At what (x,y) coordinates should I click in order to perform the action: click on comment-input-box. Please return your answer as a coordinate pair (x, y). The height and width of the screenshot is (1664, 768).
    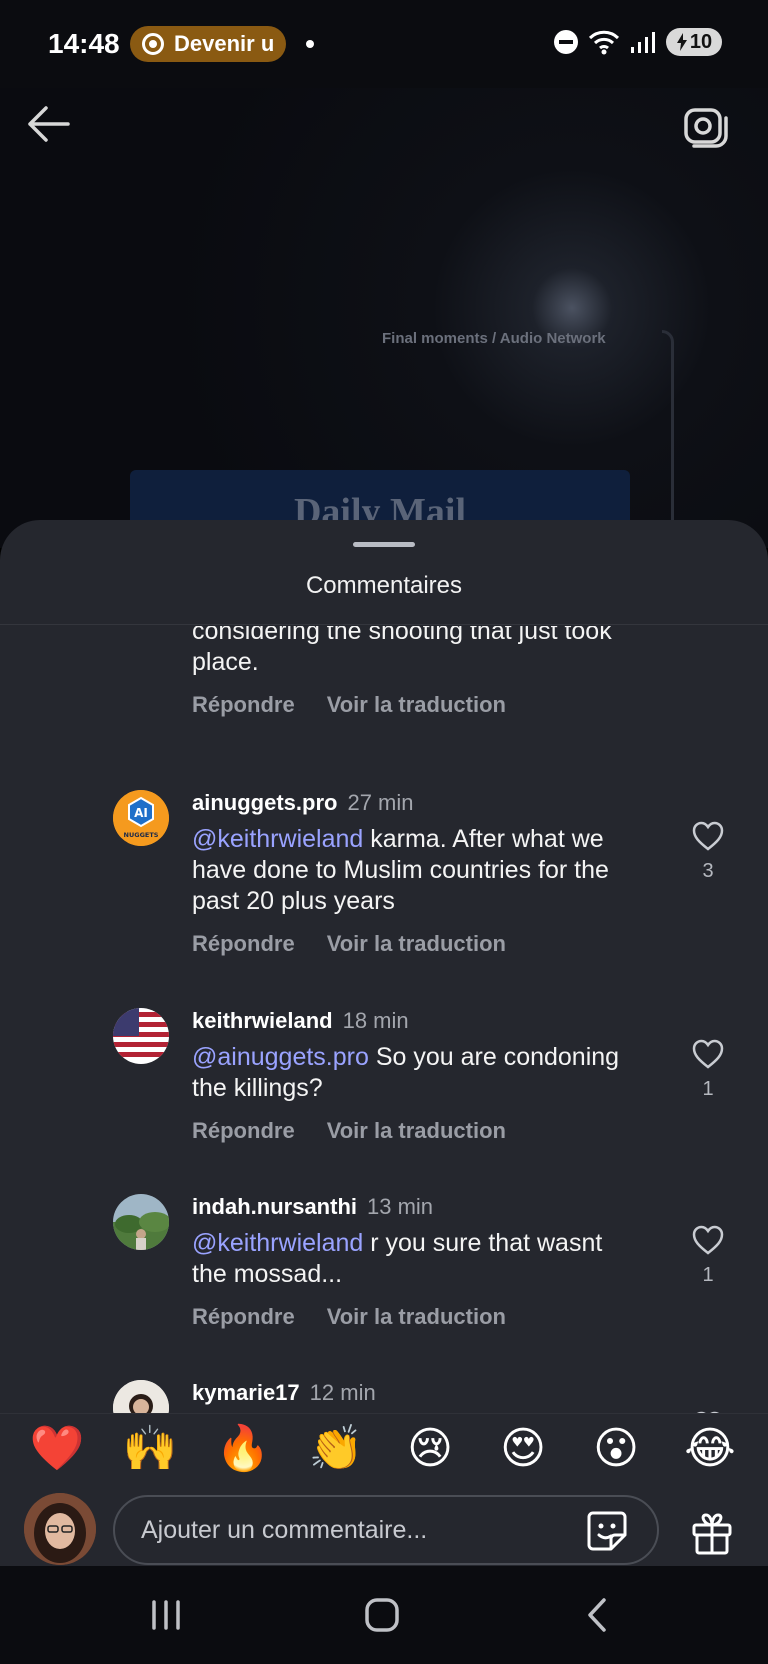
    Looking at the image, I should click on (386, 1530).